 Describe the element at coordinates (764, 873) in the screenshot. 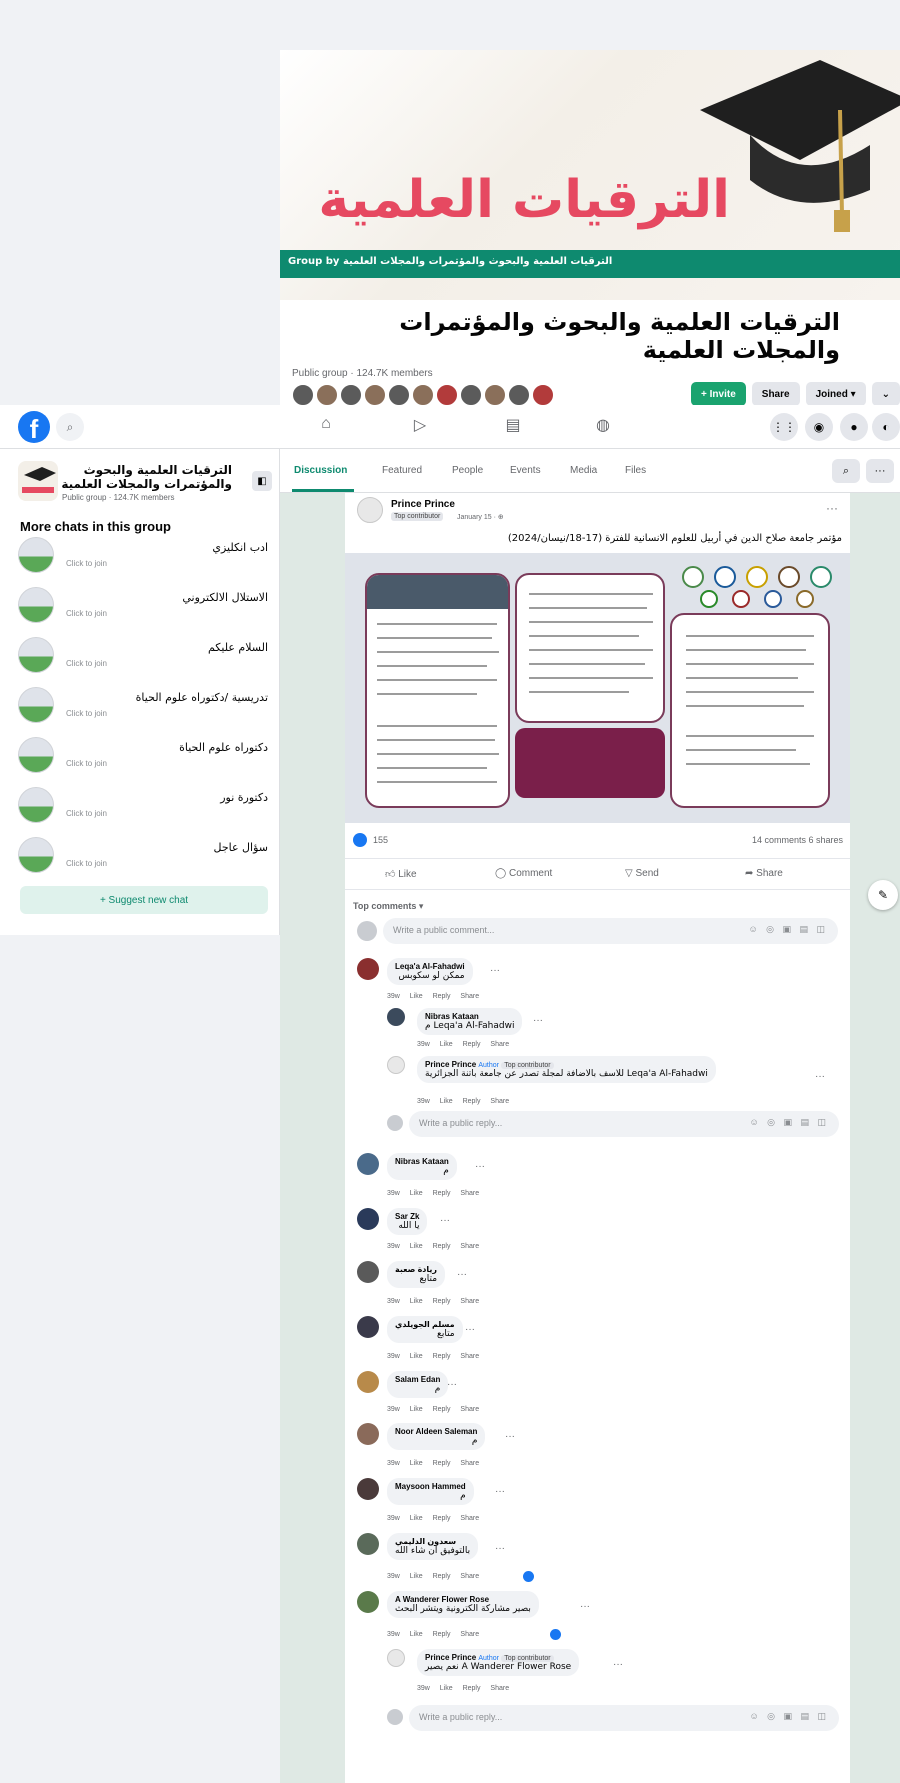

I see `share-post-button: ➦ Share` at that location.